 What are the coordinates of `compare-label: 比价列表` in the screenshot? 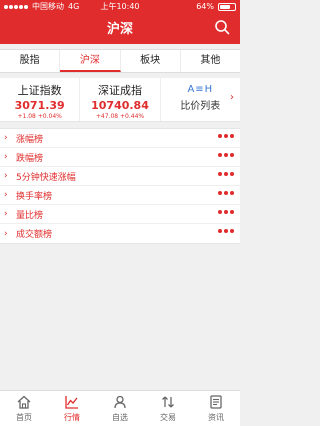 It's located at (200, 106).